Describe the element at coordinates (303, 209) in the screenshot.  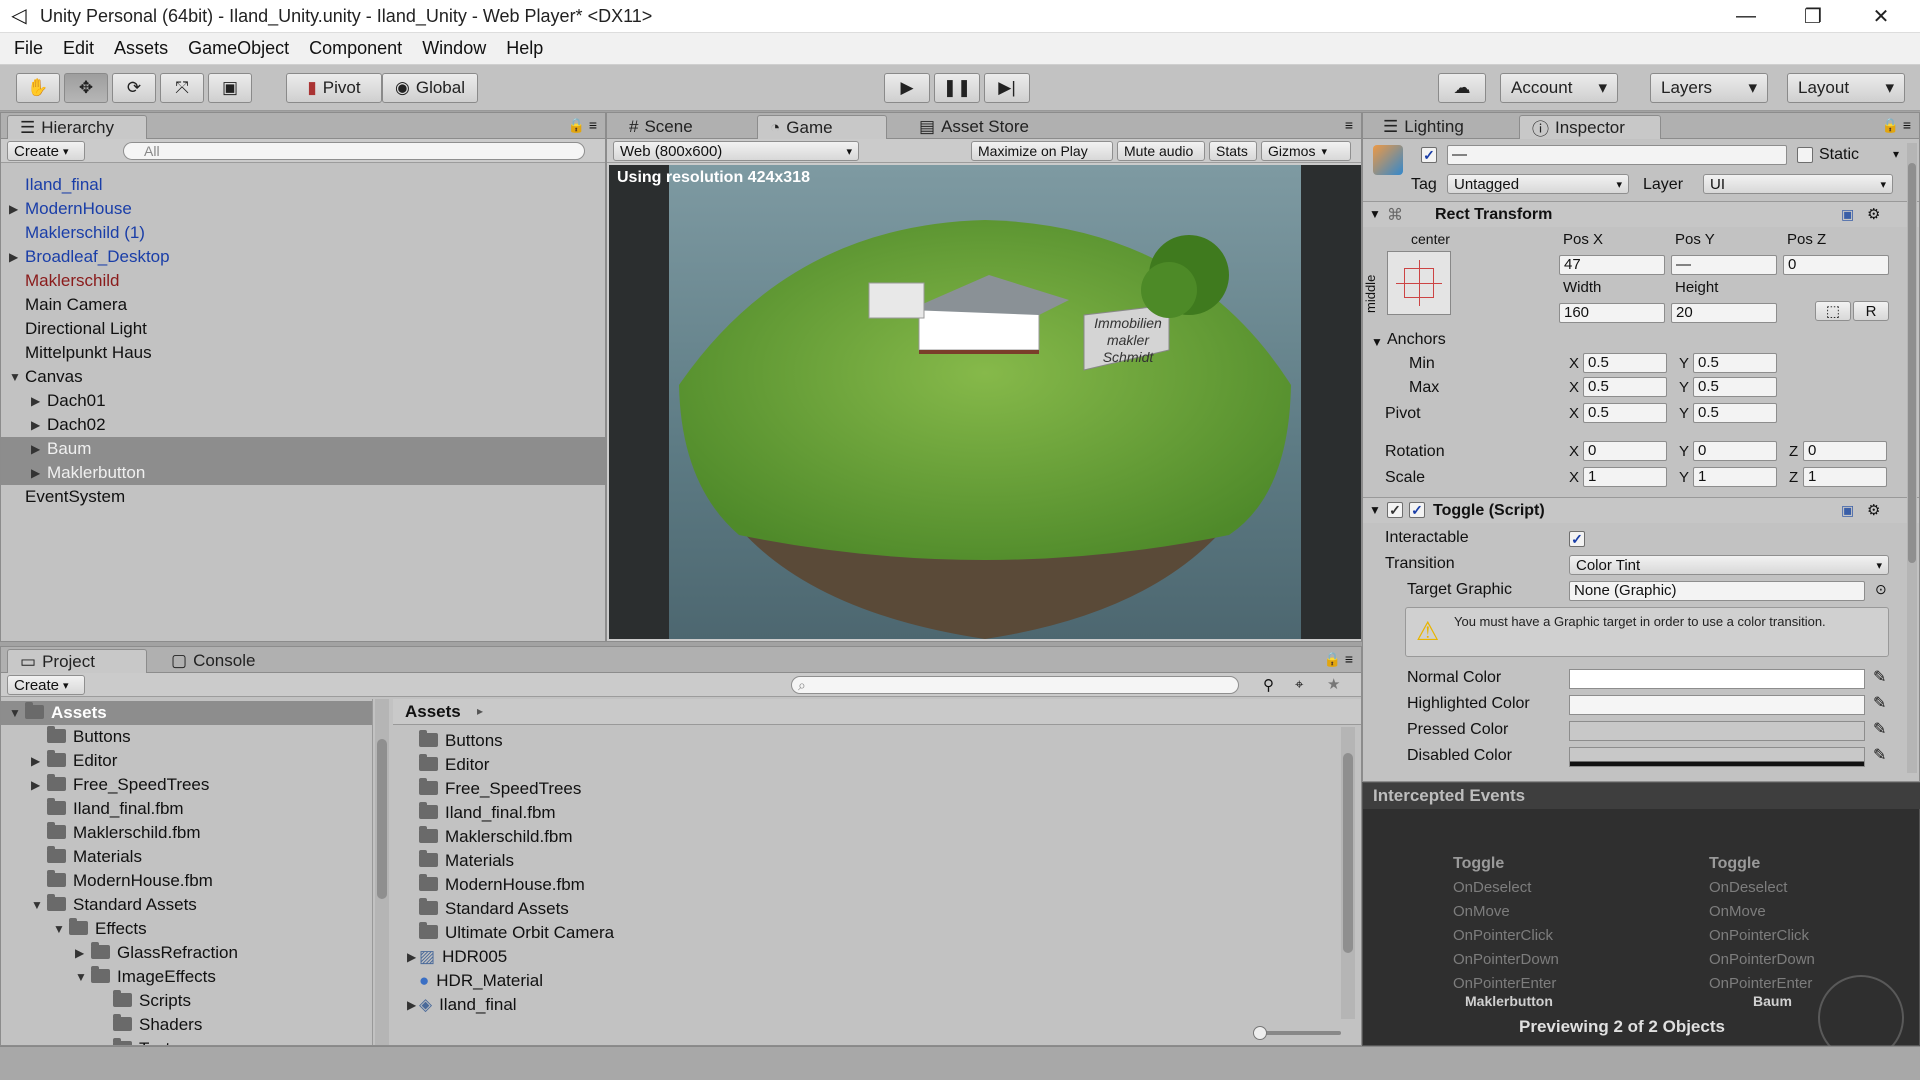
I see `hierarchy-item: ▶ ModernHouse` at that location.